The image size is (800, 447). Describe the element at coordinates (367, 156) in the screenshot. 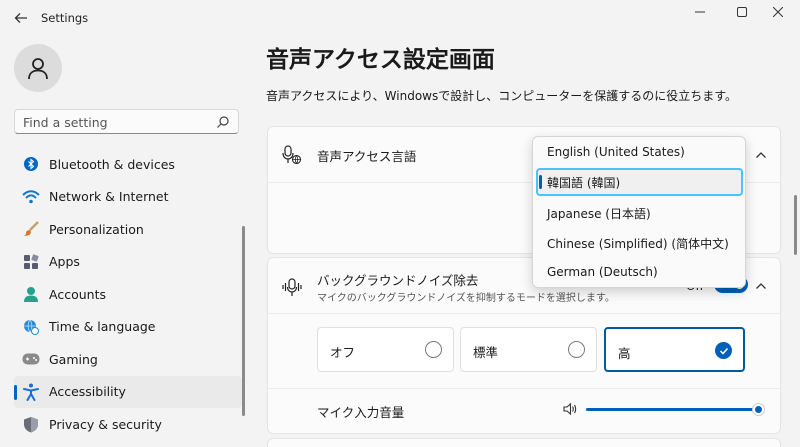

I see `language-label: 音声アクセス言語` at that location.